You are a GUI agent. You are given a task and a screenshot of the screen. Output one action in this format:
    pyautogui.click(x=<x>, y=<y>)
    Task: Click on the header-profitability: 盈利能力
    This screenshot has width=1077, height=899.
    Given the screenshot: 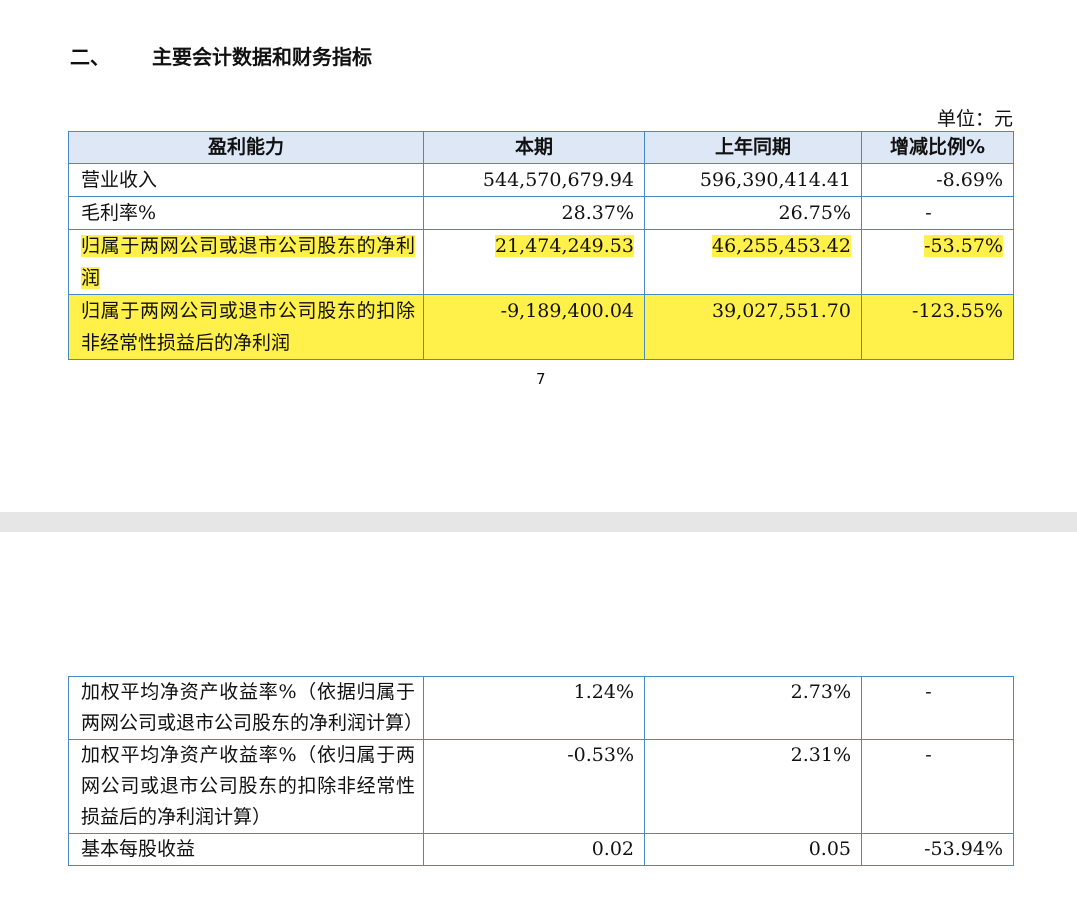 What is the action you would take?
    pyautogui.click(x=246, y=147)
    